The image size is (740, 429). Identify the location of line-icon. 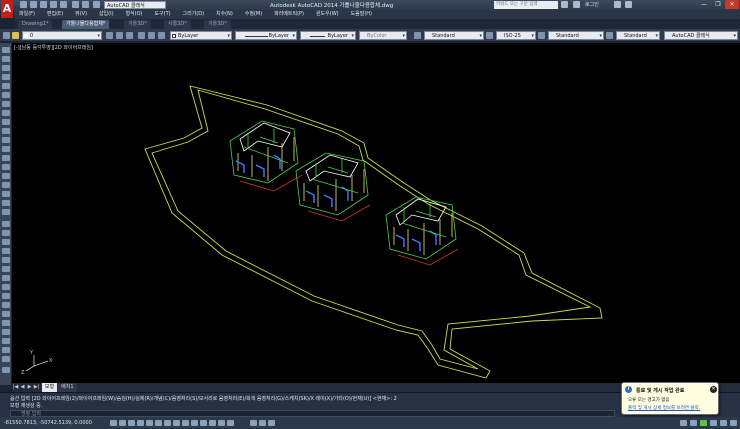
(6, 50).